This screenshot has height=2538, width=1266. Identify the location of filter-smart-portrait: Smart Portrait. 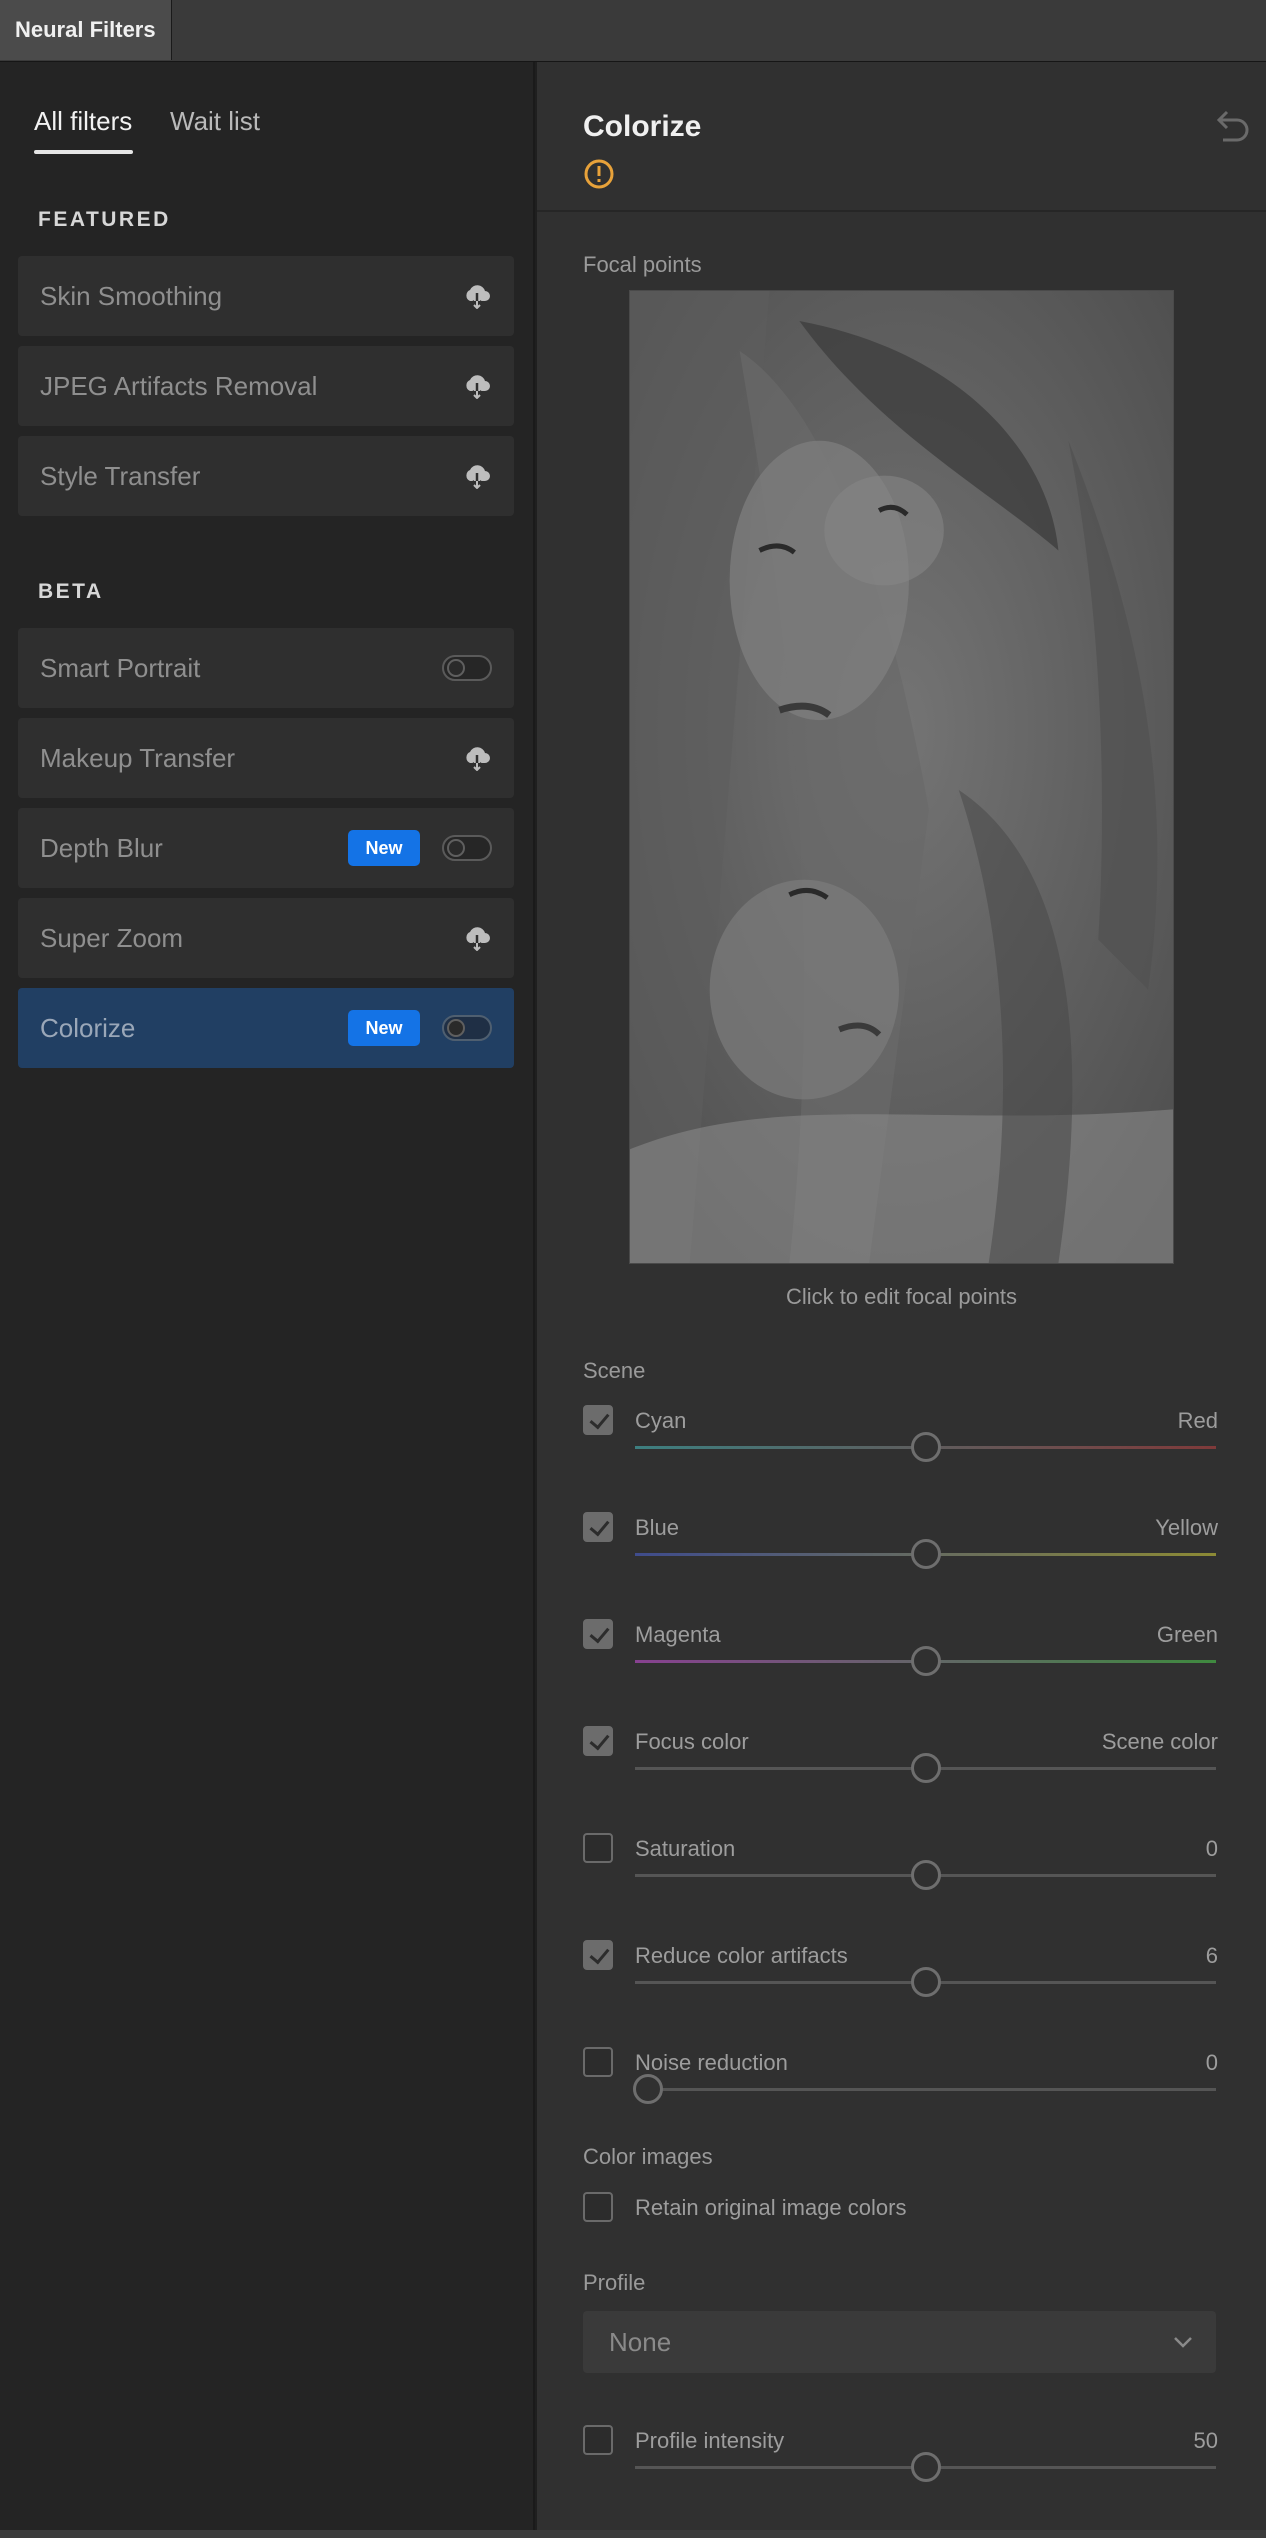
(266, 668).